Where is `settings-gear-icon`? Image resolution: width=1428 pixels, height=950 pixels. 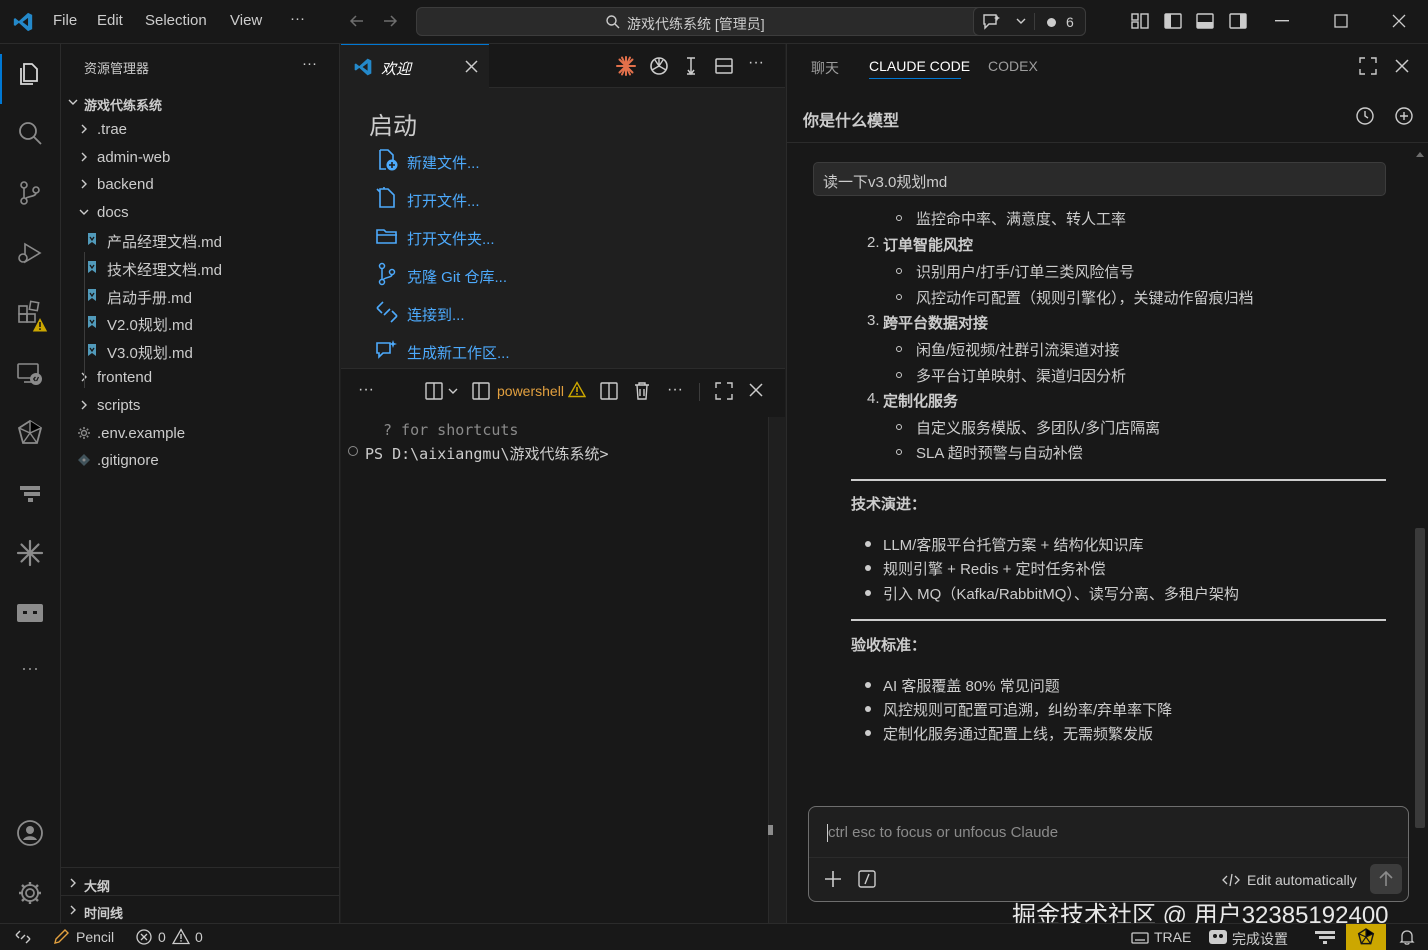 settings-gear-icon is located at coordinates (30, 893).